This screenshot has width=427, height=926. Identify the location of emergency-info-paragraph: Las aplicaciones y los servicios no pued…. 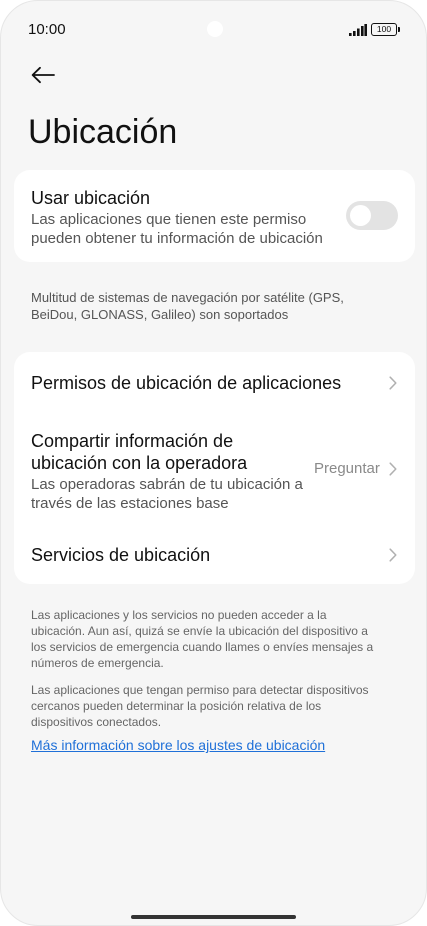
(214, 639).